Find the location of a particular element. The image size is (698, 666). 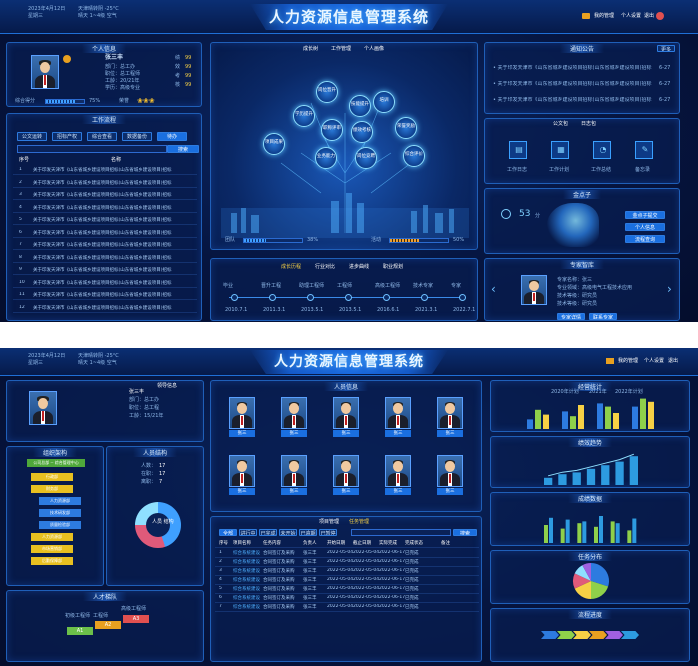

filter-button: 已逾期 is located at coordinates (308, 532).